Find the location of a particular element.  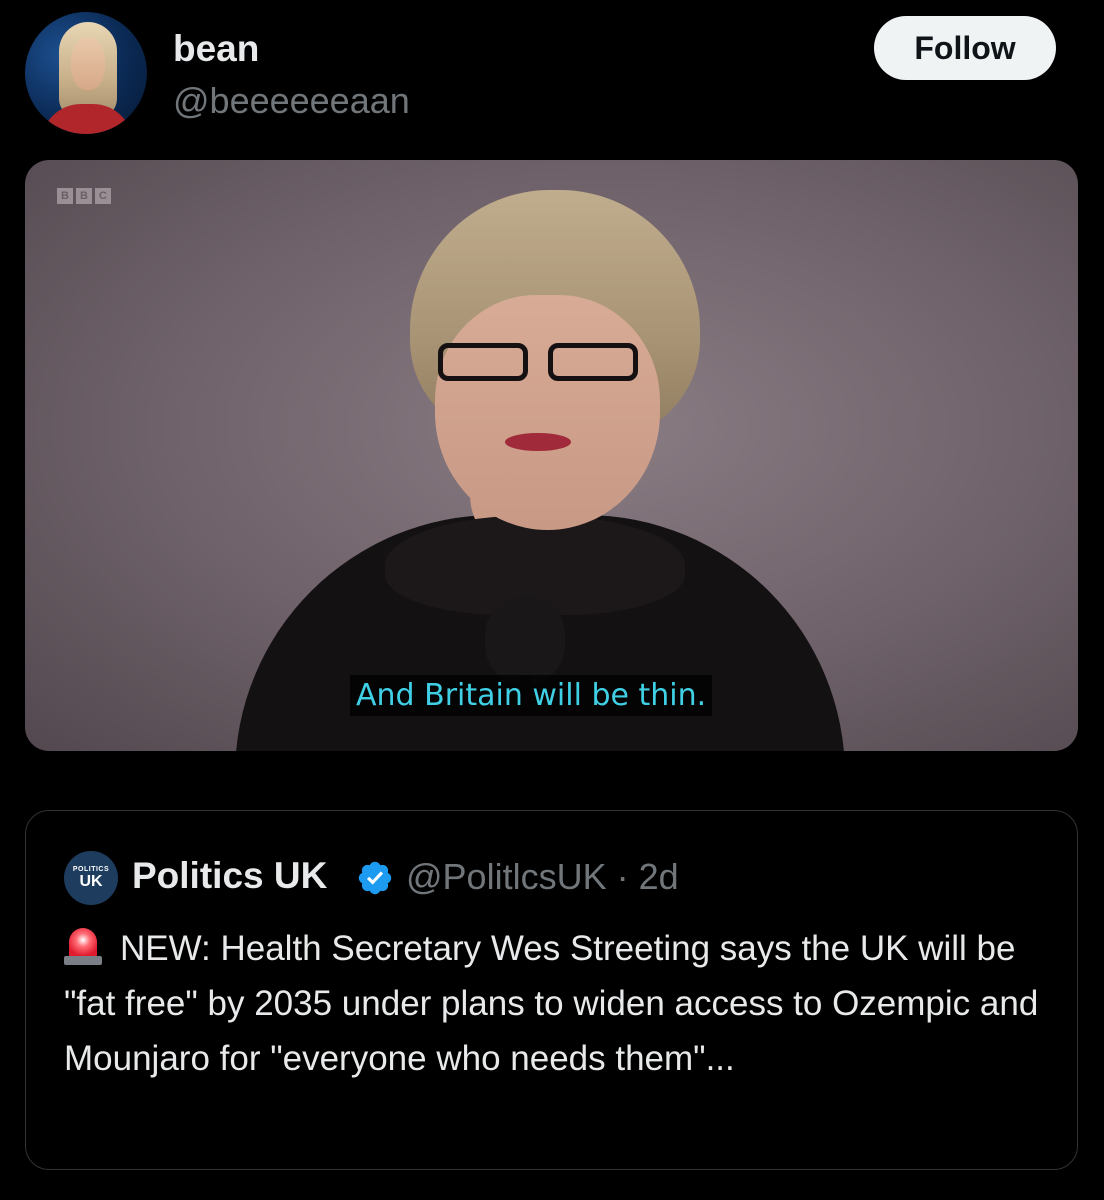

channel-logo-letter: C is located at coordinates (103, 196).